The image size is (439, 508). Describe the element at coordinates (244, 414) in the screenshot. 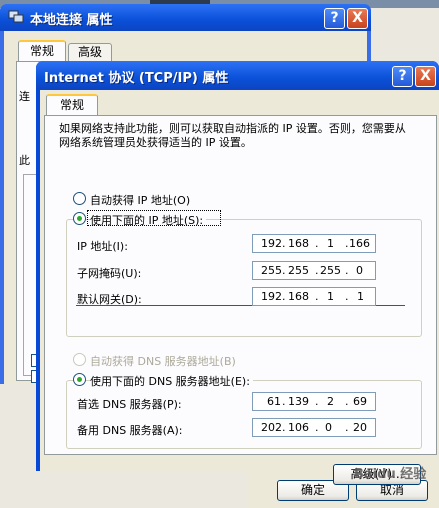

I see `dns-group-box` at that location.